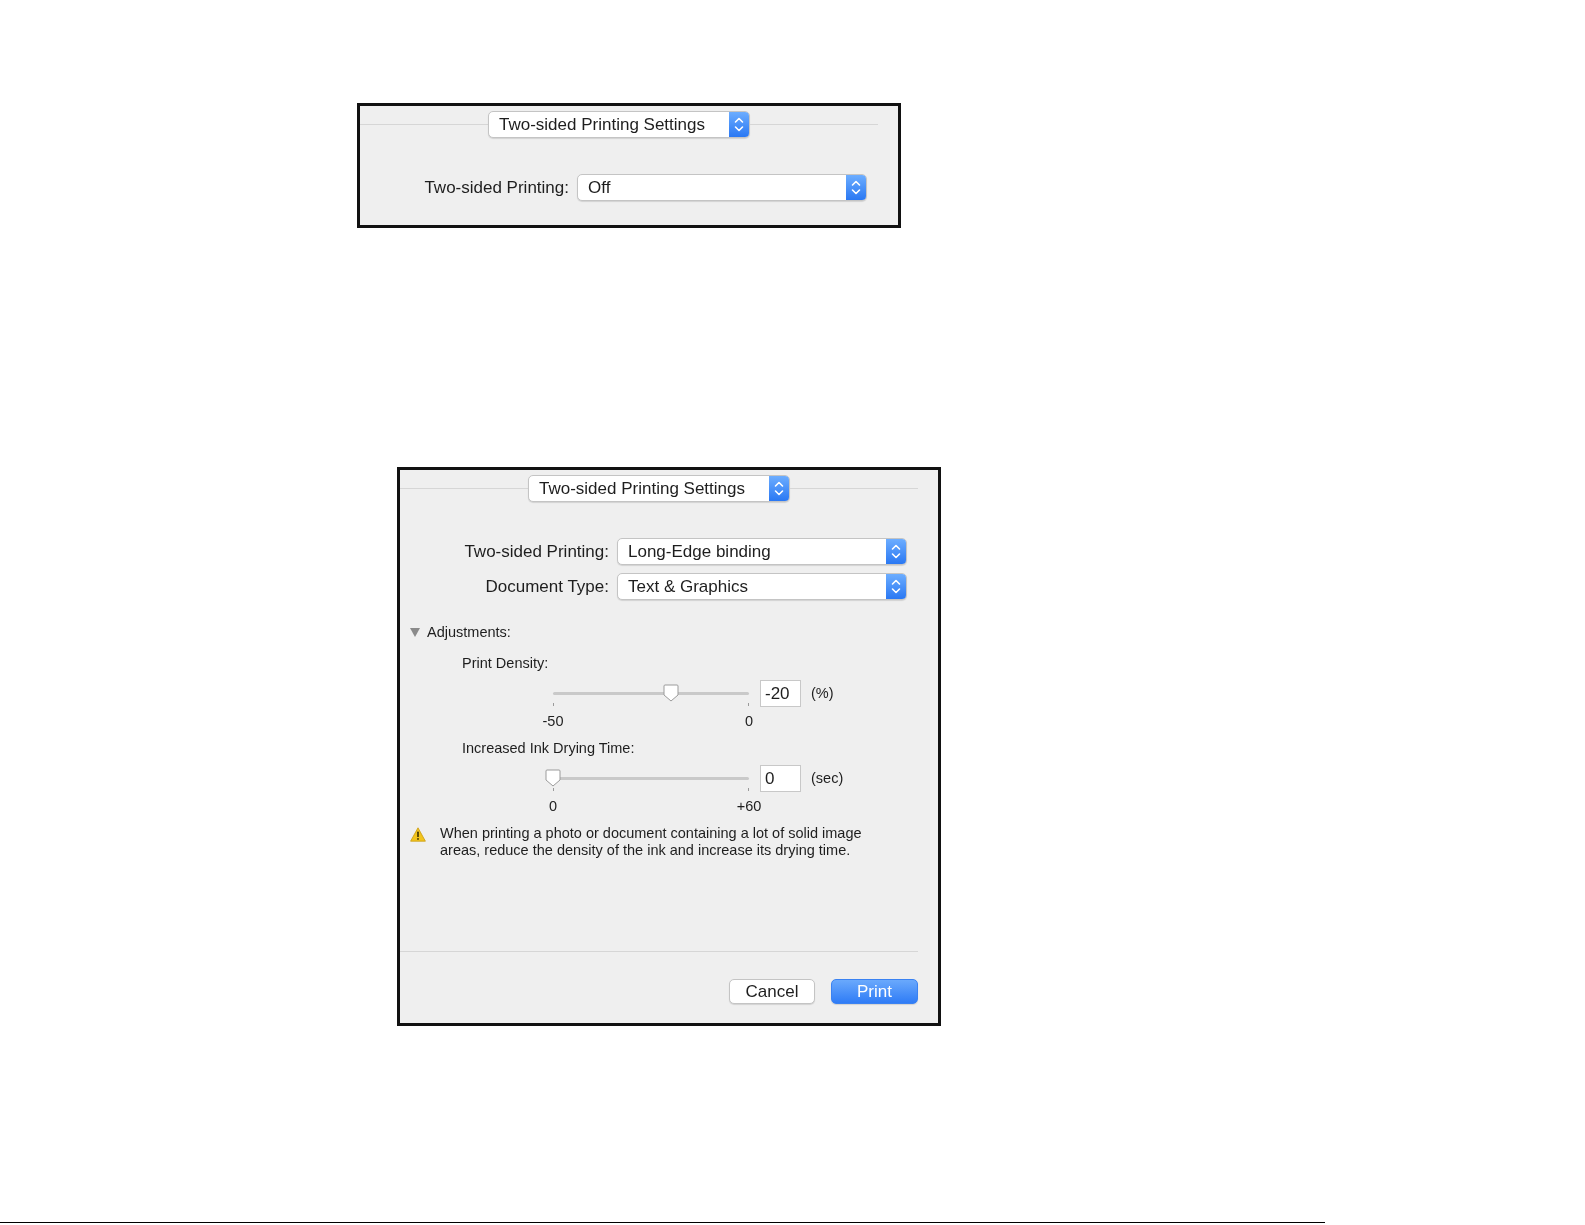 This screenshot has width=1585, height=1225. Describe the element at coordinates (749, 806) in the screenshot. I see `tick-label: +60` at that location.